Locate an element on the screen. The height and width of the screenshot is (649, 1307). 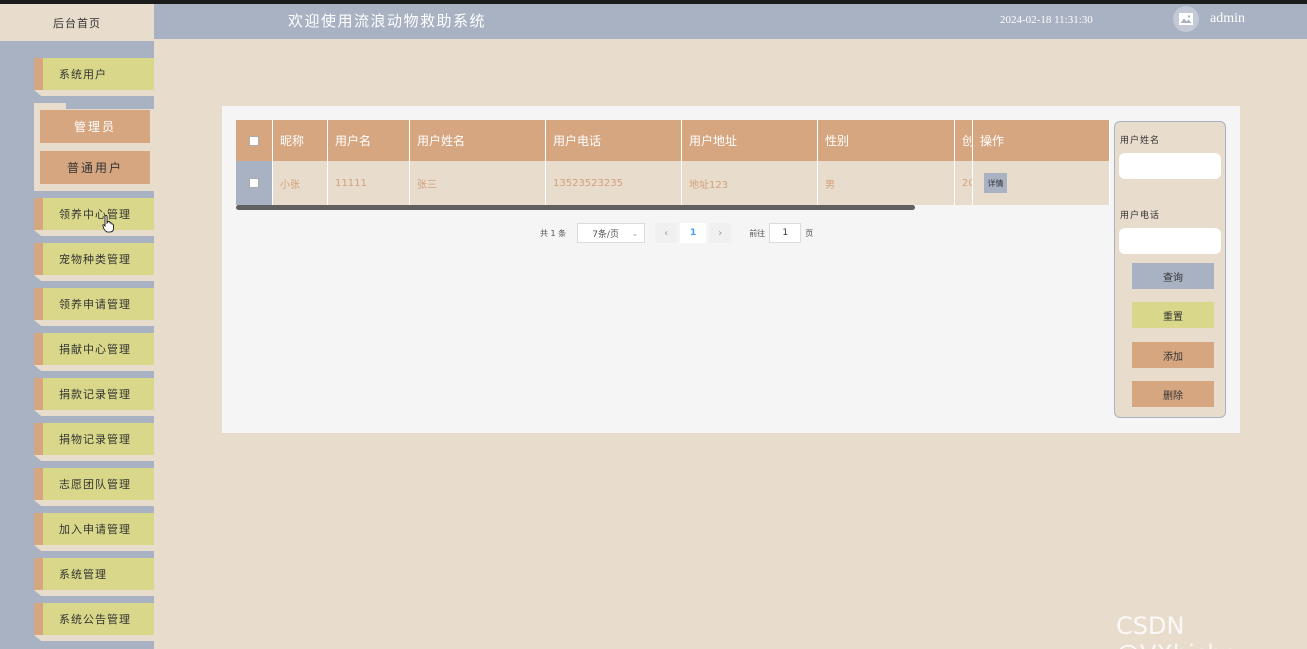
select-all-checkbox is located at coordinates (254, 140).